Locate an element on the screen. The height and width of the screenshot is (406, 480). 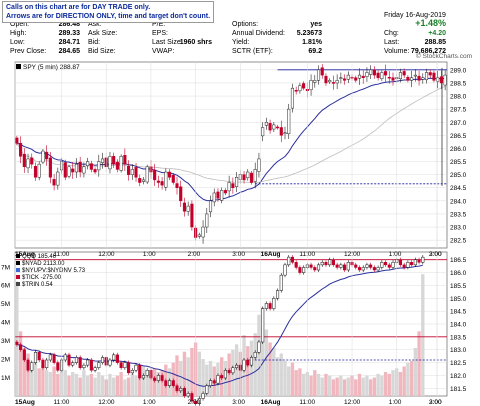
breadth-y-tick-label: 185.5 is located at coordinates (458, 286).